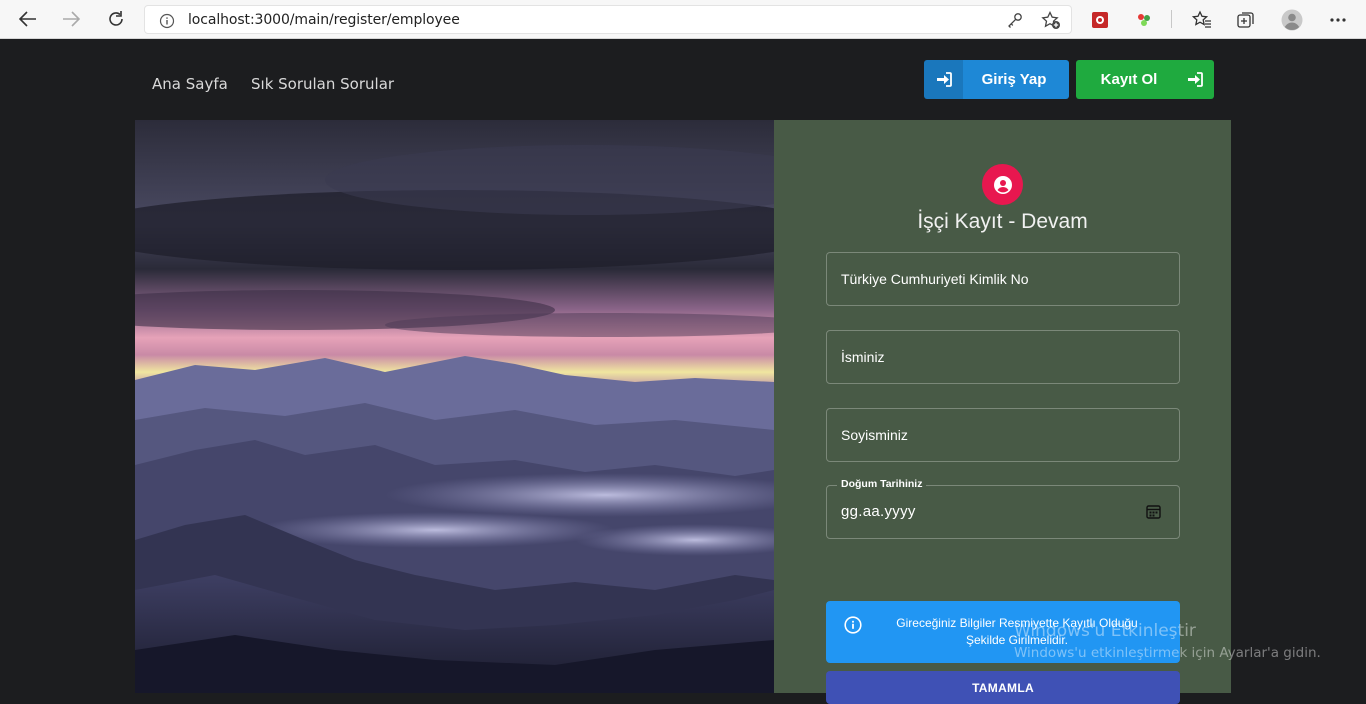  I want to click on surname-field: Soyisminiz, so click(1003, 435).